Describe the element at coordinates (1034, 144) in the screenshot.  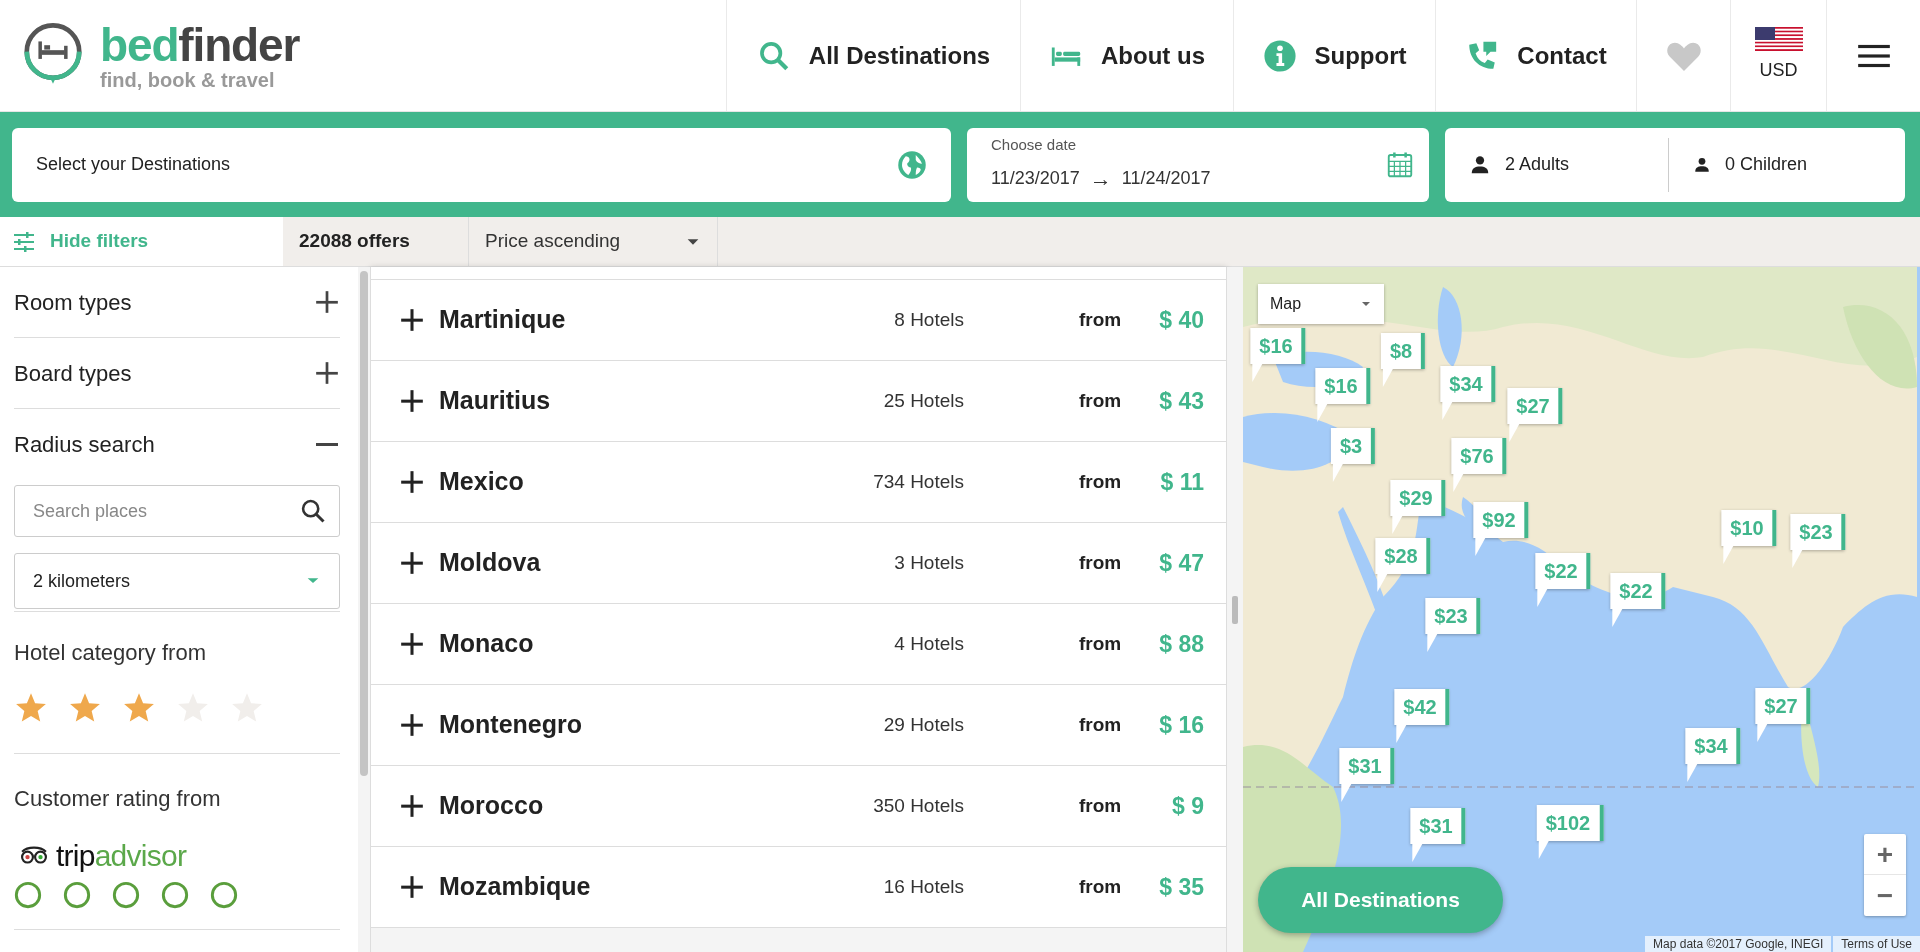
I see `date-label: Choose date` at that location.